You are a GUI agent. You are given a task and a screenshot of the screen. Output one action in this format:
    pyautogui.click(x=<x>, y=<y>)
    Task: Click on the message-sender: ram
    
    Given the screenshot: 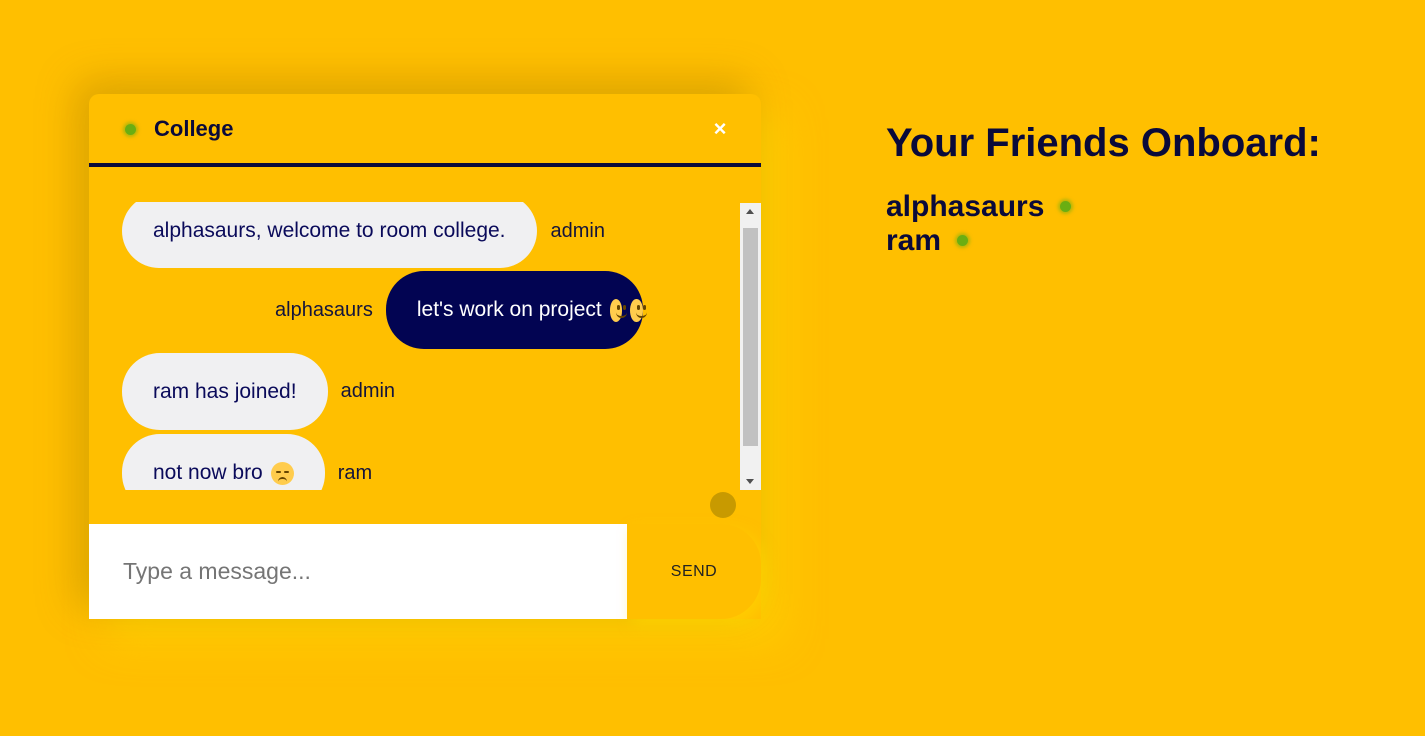 What is the action you would take?
    pyautogui.click(x=355, y=472)
    